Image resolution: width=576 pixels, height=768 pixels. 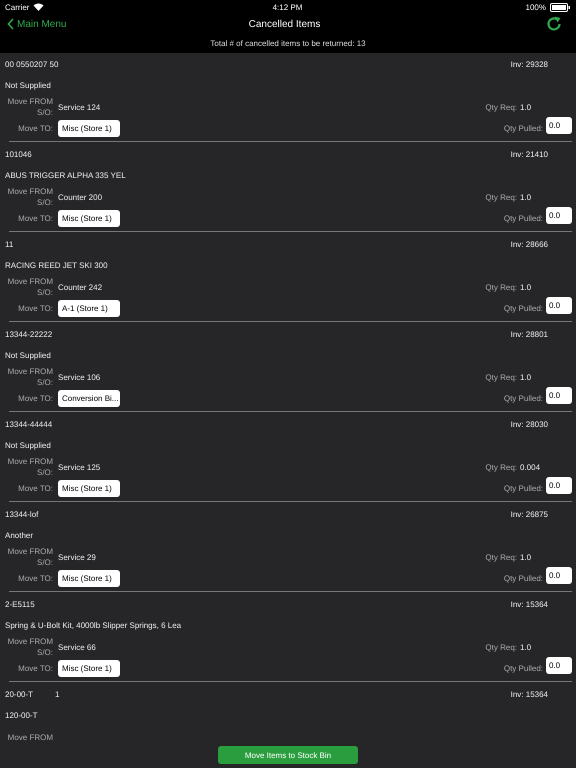 I want to click on move-items-button: Move Items to Stock Bin, so click(x=288, y=755).